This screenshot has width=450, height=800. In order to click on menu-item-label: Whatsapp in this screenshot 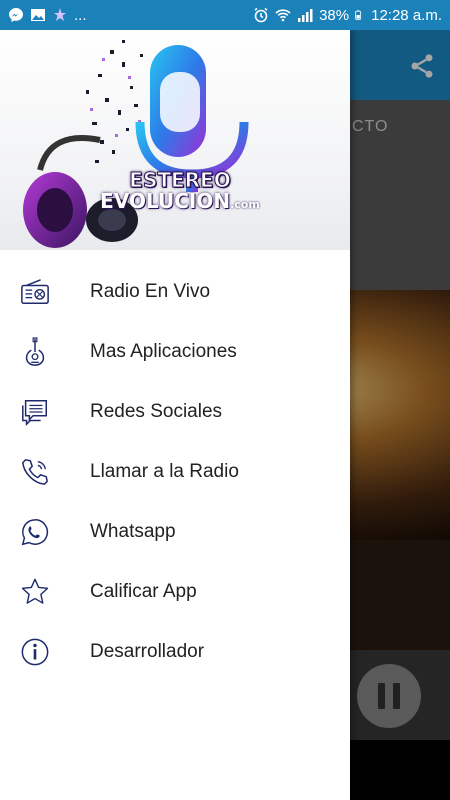, I will do `click(133, 531)`.